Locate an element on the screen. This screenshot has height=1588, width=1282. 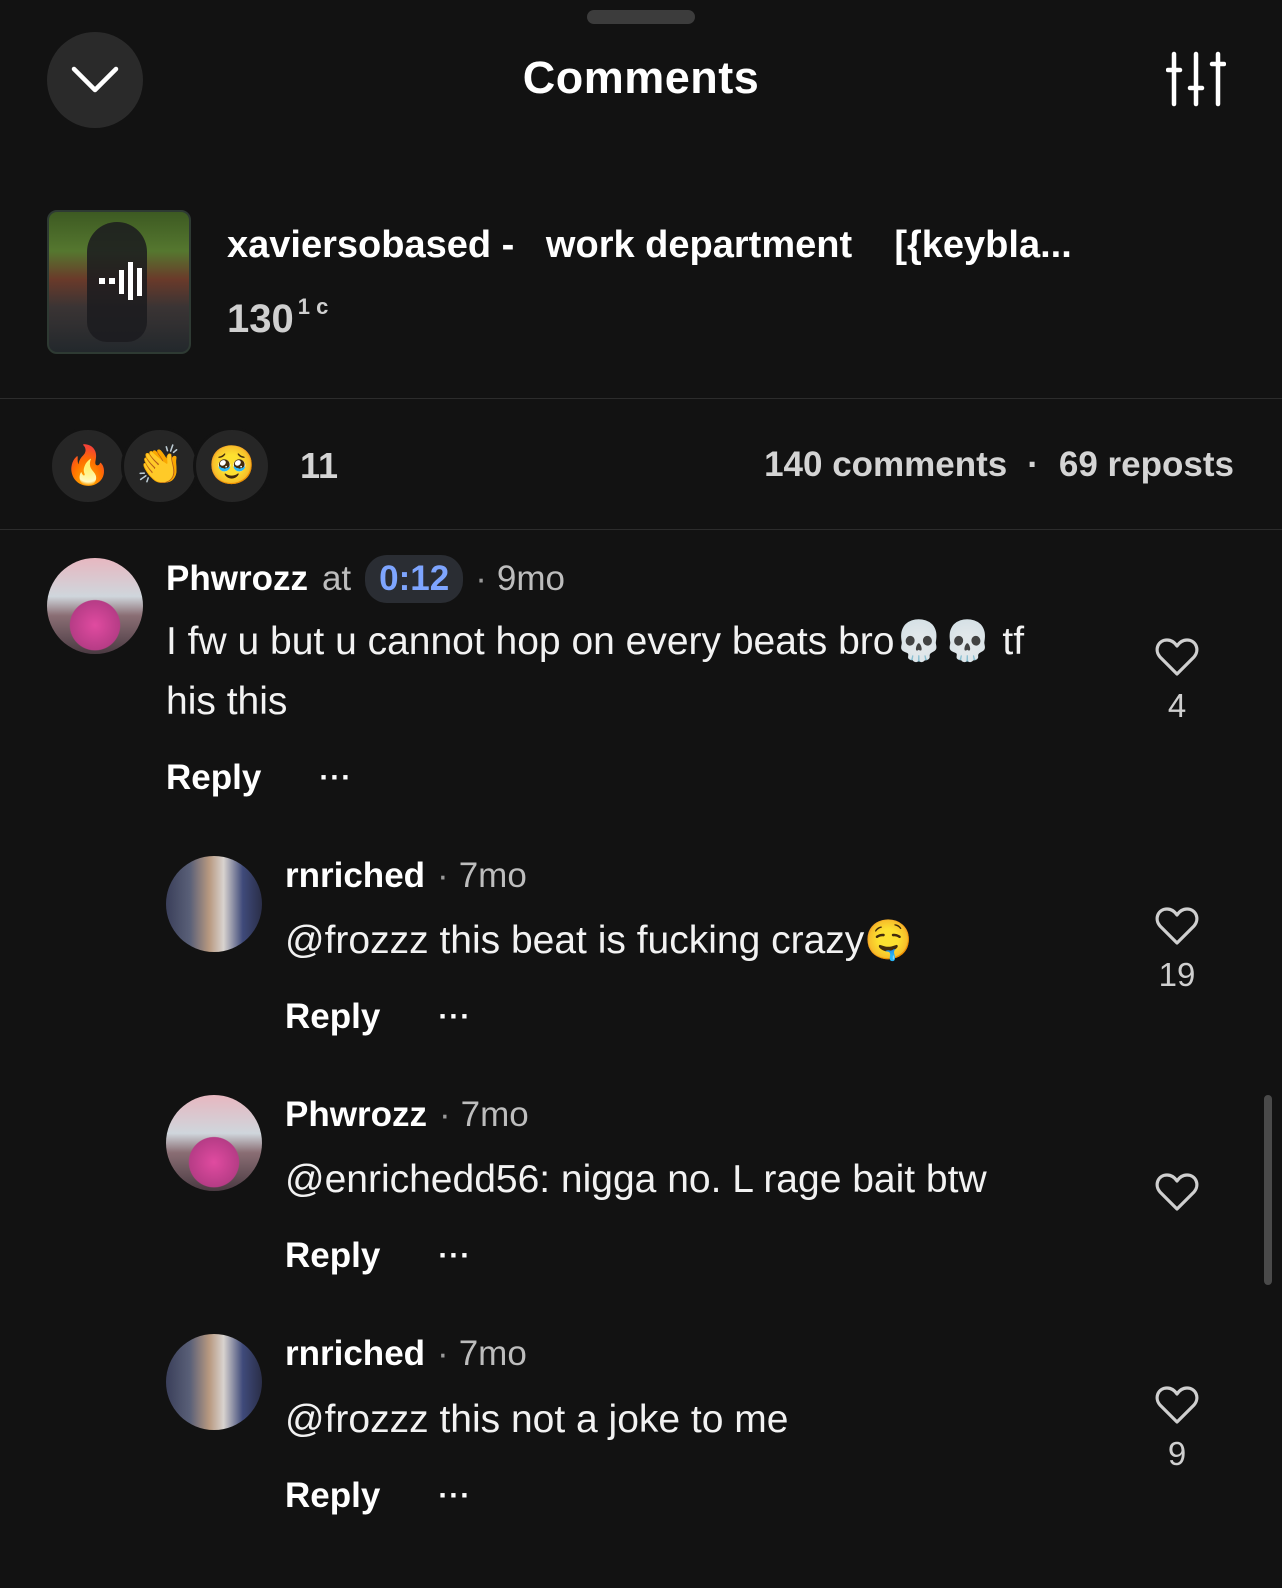
comment-meta: Phwrozz · 7mo is located at coordinates (407, 1115).